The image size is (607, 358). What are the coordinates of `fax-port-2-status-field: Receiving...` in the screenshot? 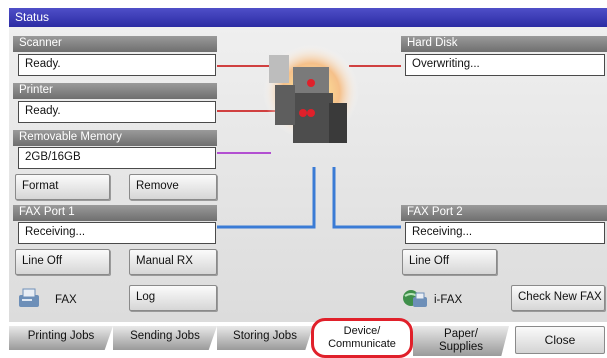 It's located at (505, 233).